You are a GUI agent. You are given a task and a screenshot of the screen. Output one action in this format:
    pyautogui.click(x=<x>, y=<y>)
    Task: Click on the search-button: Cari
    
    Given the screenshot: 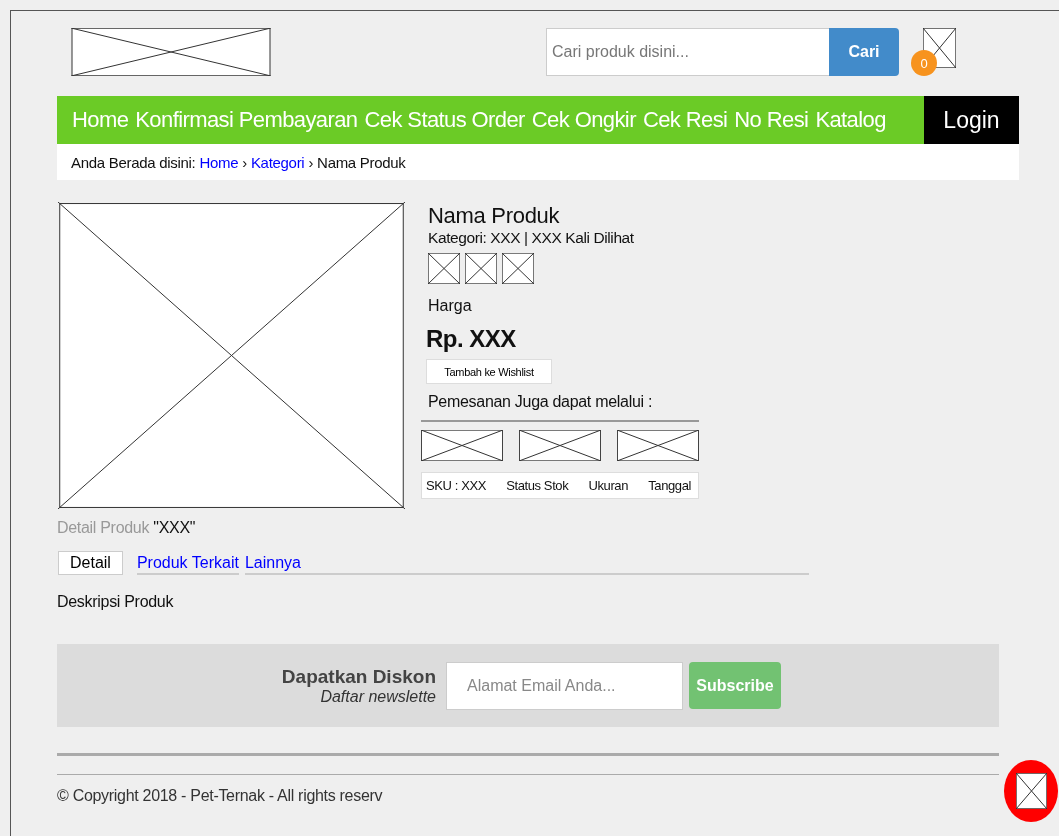 What is the action you would take?
    pyautogui.click(x=864, y=52)
    